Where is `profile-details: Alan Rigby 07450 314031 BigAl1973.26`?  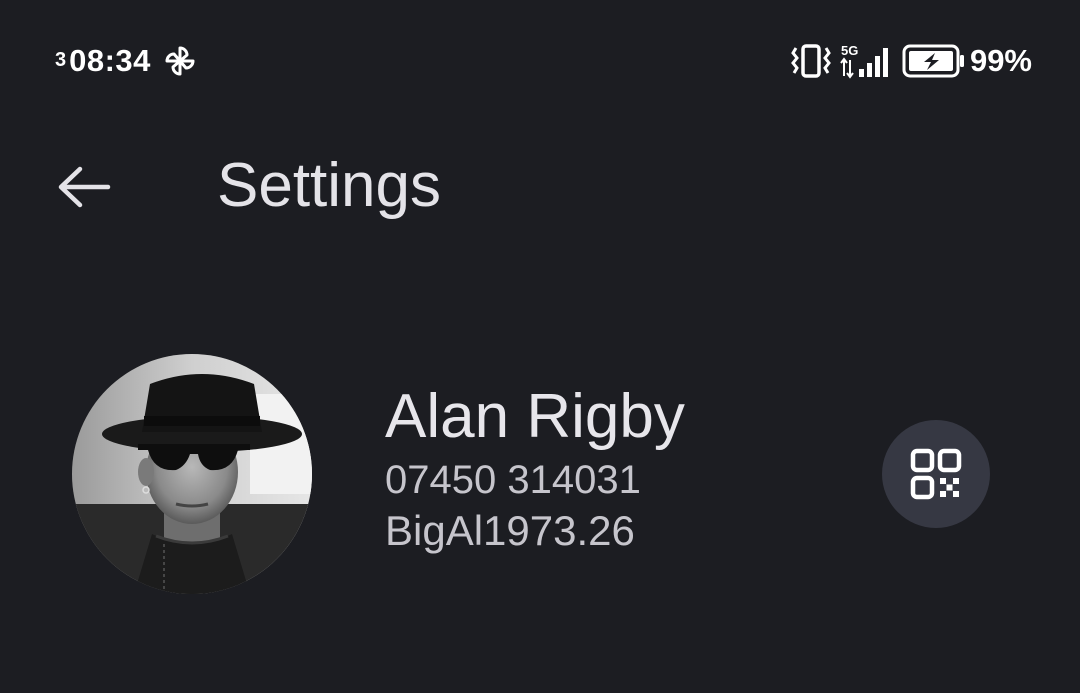
profile-details: Alan Rigby 07450 314031 BigAl1973.26 is located at coordinates (625, 469).